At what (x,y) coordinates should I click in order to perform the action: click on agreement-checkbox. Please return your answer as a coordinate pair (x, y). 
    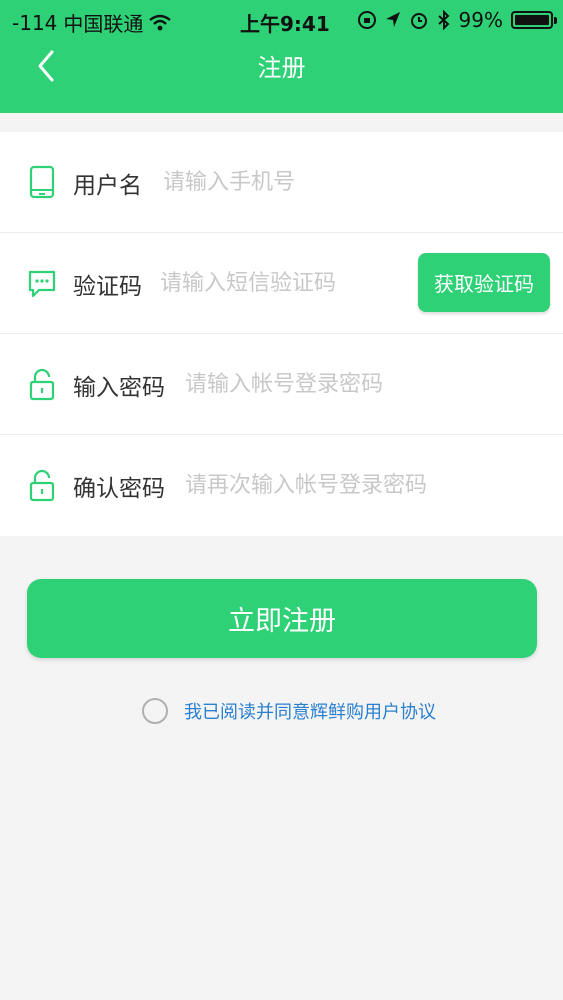
    Looking at the image, I should click on (155, 711).